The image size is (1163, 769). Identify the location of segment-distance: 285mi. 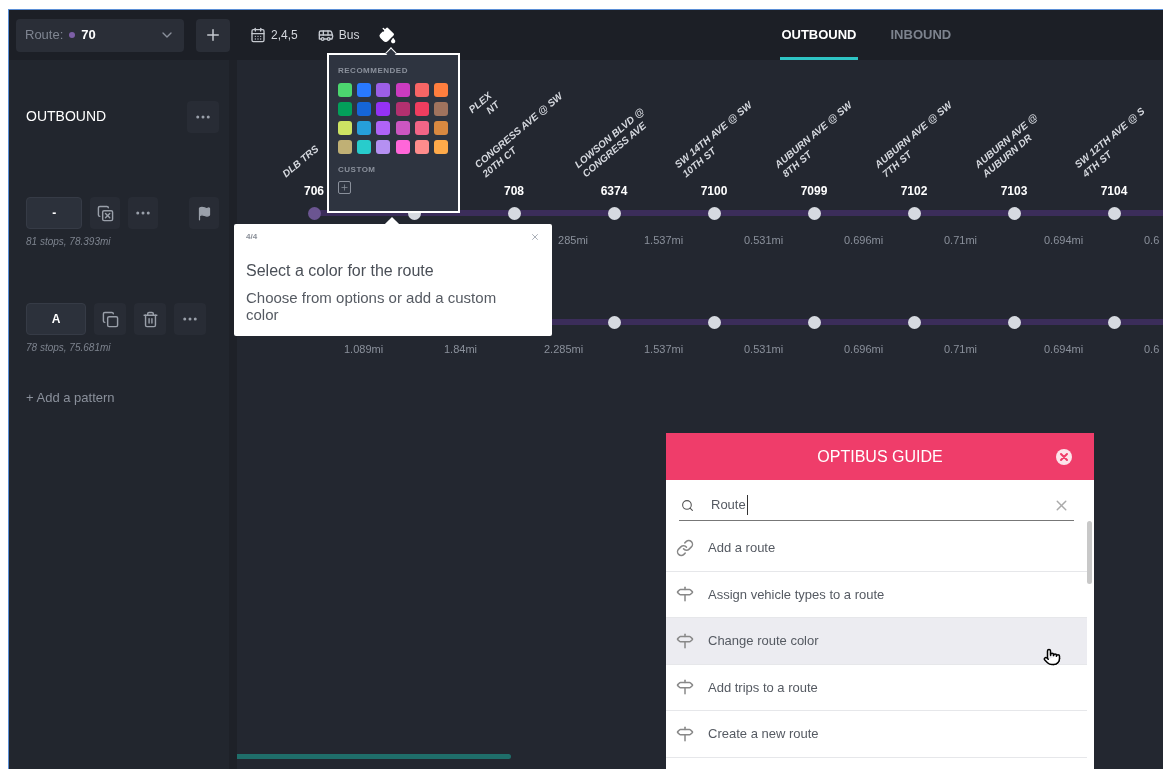
(573, 240).